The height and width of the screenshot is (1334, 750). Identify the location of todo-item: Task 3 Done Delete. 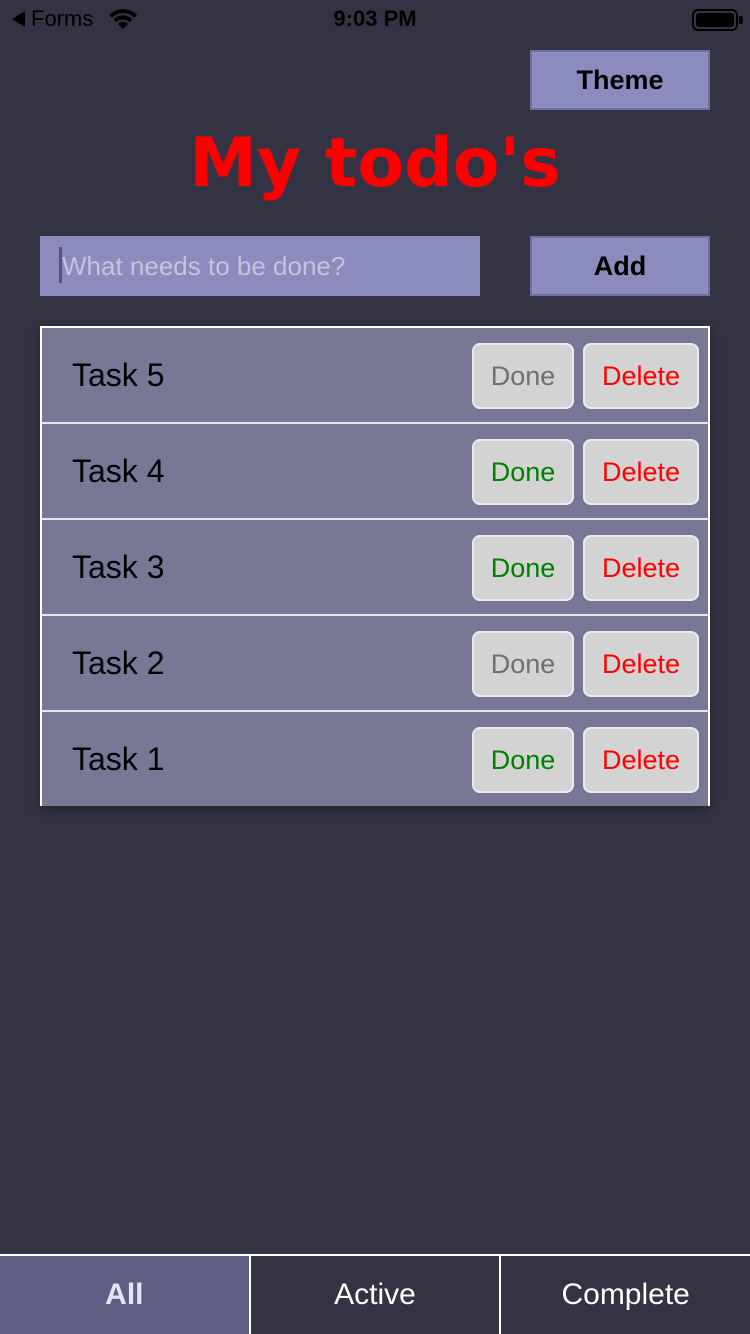
(375, 568).